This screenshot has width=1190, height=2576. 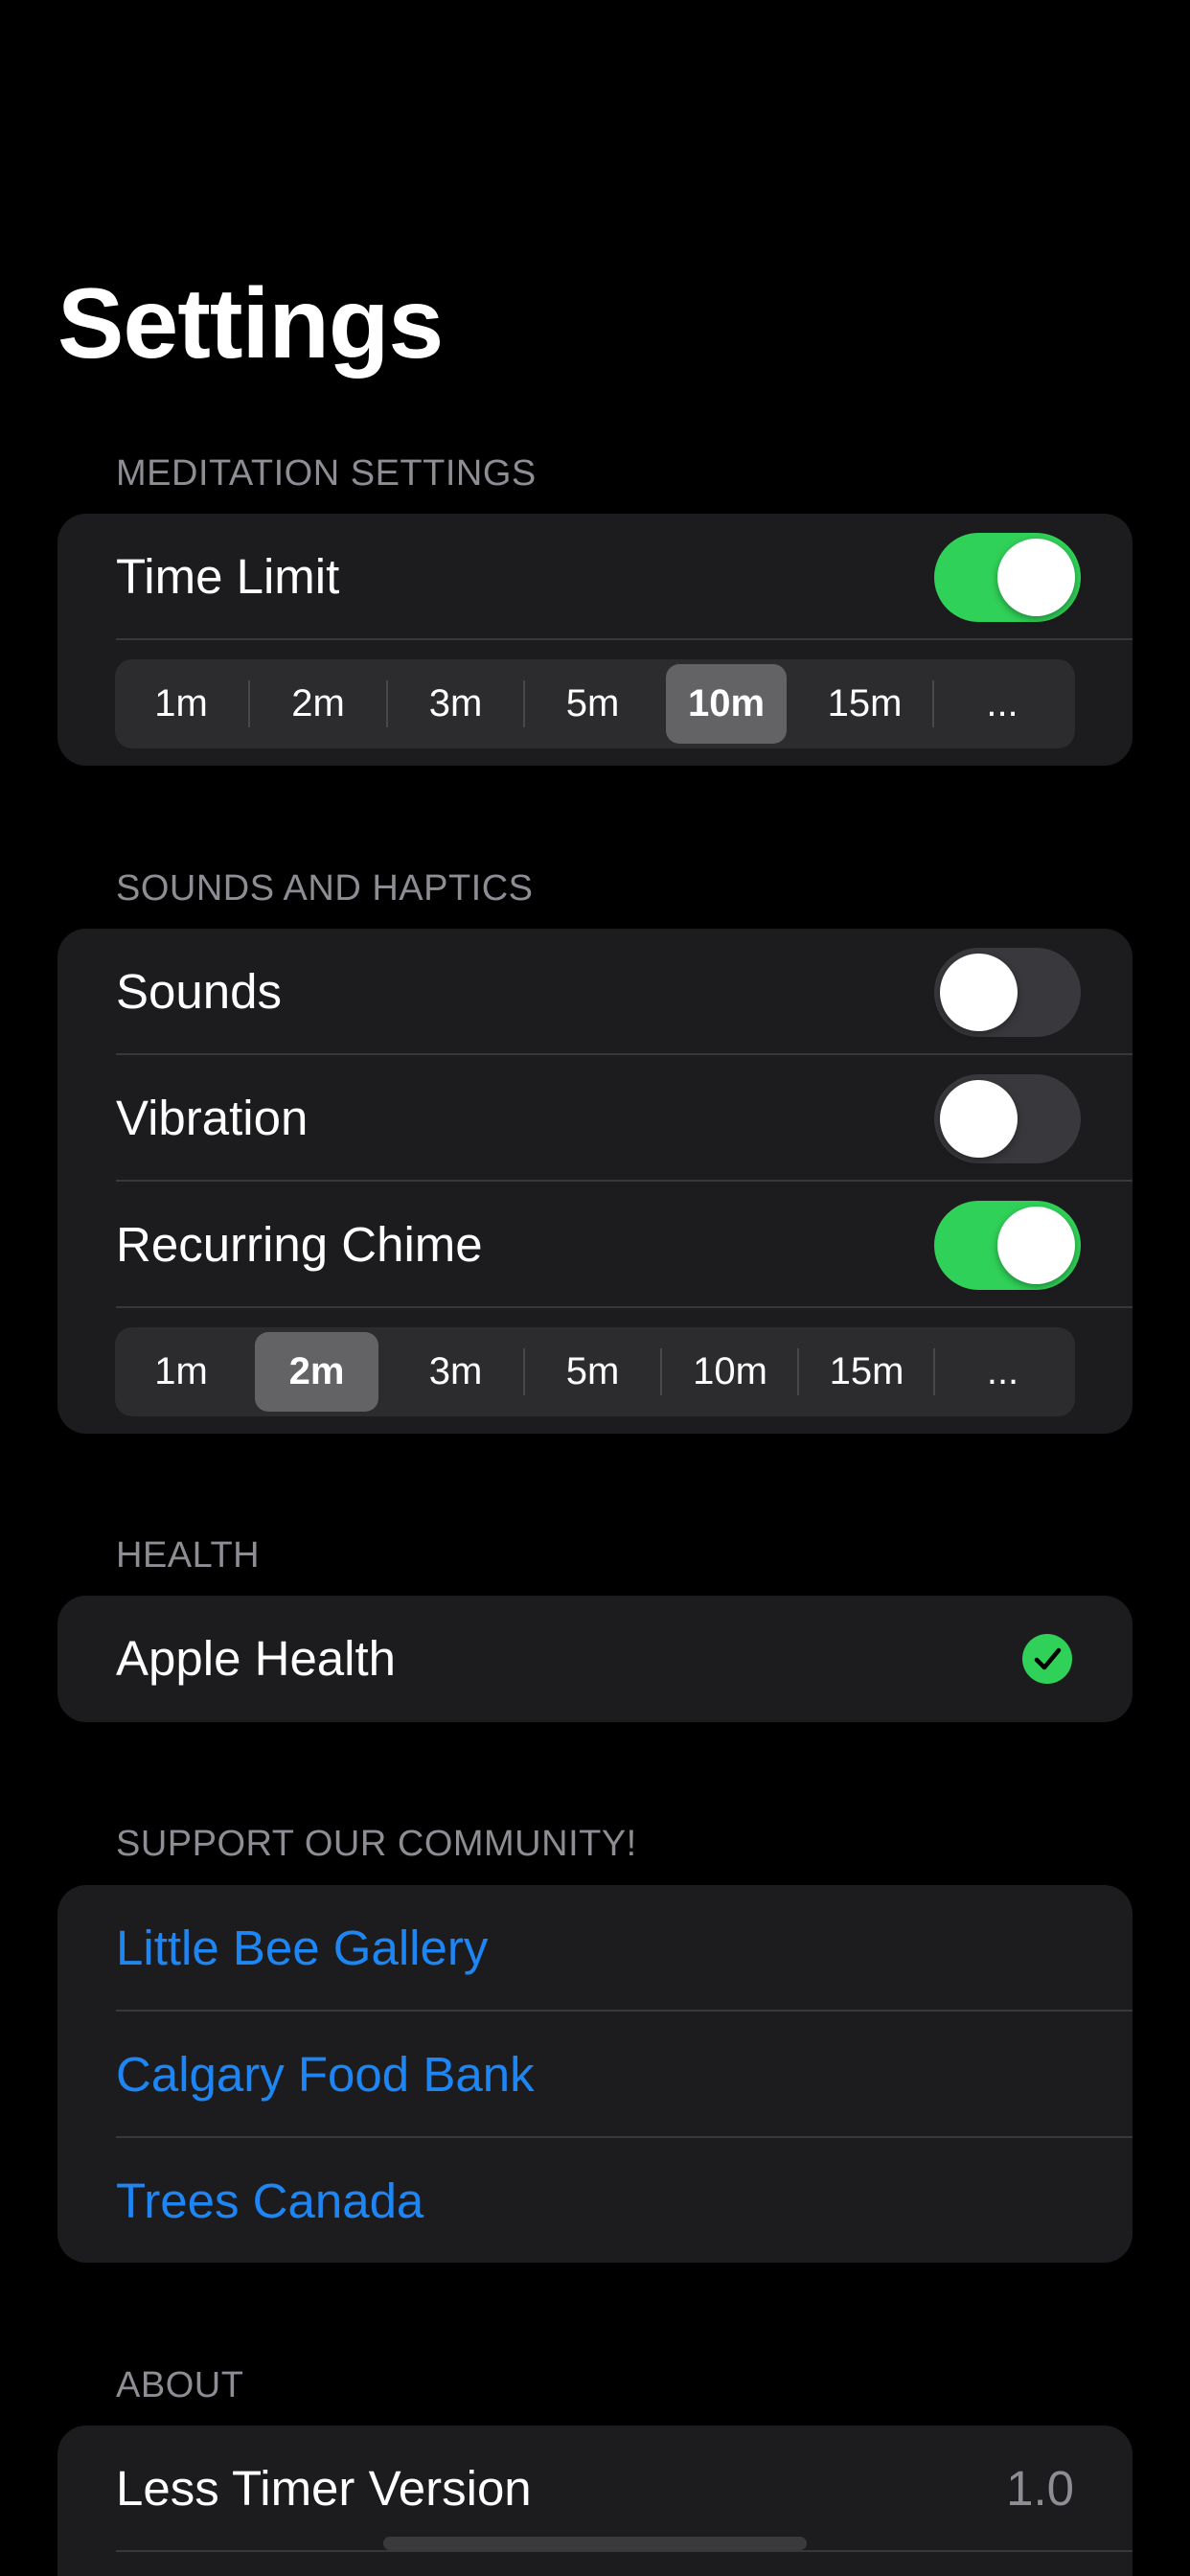 I want to click on section-header-health: HEALTH, so click(x=189, y=1555).